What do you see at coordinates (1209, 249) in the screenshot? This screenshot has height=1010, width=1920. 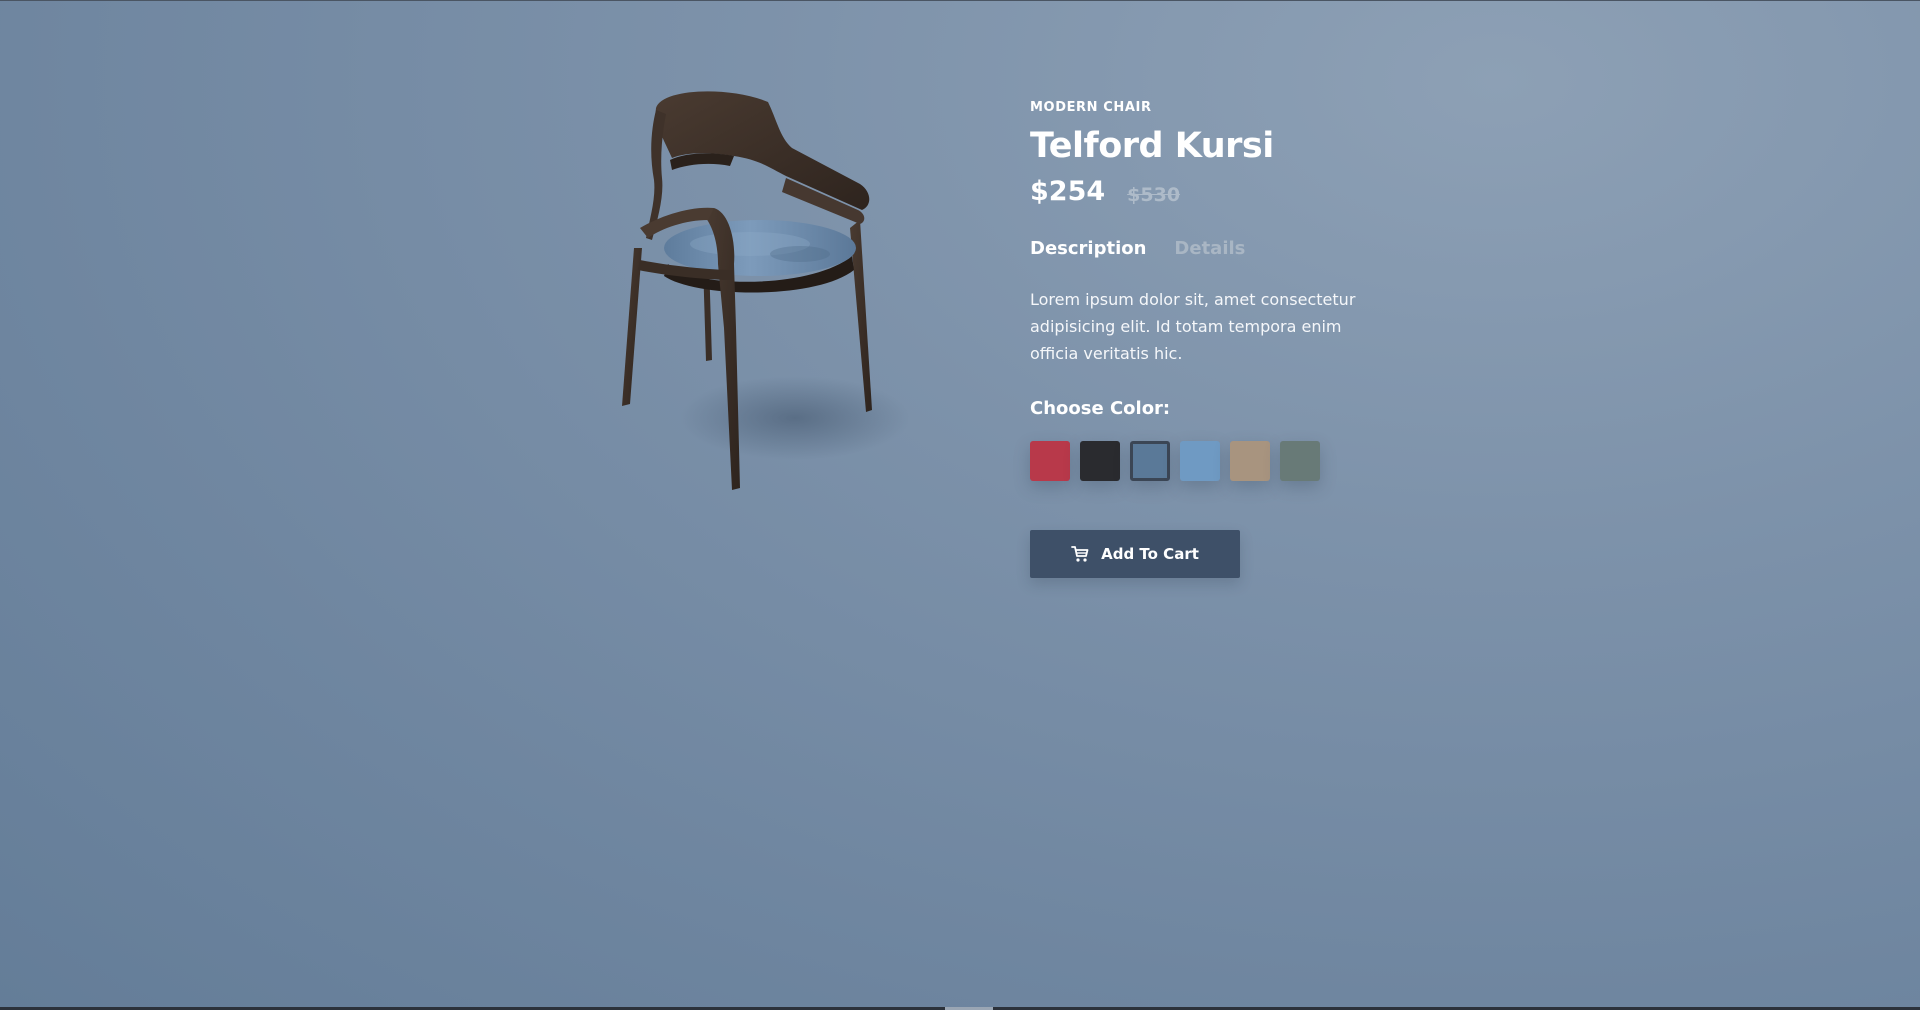 I see `tab-details: Details` at bounding box center [1209, 249].